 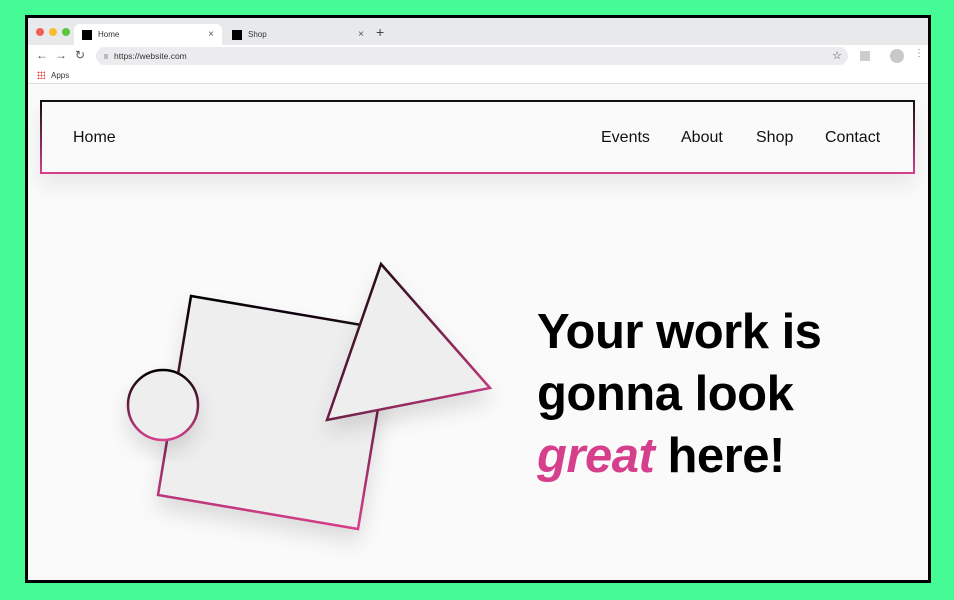 What do you see at coordinates (679, 332) in the screenshot?
I see `headline-line-1: Your work is` at bounding box center [679, 332].